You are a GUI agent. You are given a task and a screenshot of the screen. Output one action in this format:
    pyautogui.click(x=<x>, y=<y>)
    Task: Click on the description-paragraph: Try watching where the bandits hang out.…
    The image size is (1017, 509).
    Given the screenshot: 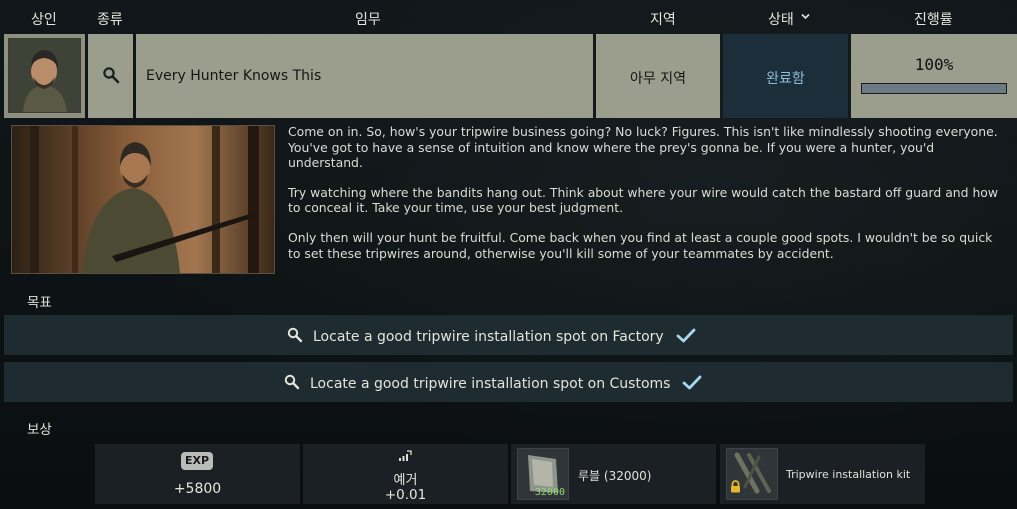 What is the action you would take?
    pyautogui.click(x=643, y=200)
    